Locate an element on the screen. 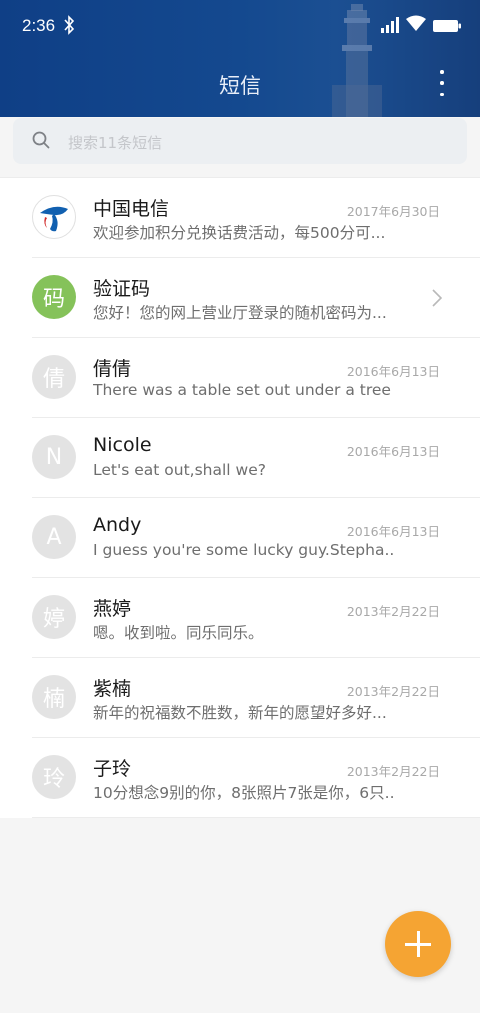 The image size is (480, 1013). contact-avatar: 码 is located at coordinates (54, 297).